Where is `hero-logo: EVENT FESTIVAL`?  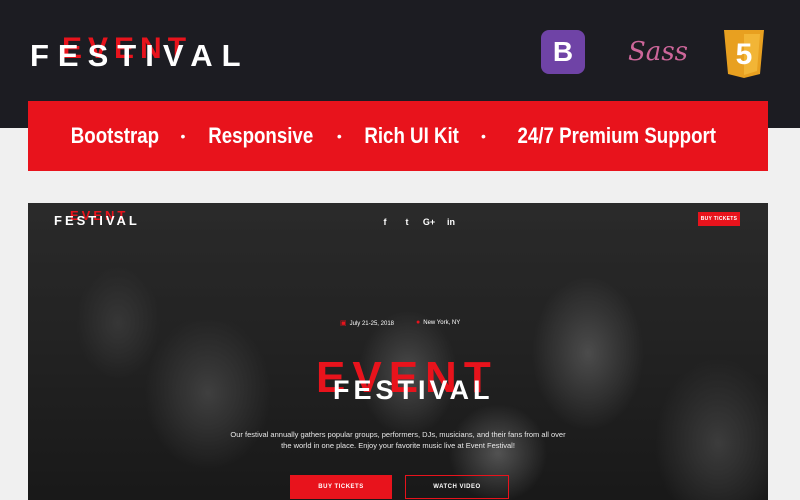
hero-logo: EVENT FESTIVAL is located at coordinates (99, 219).